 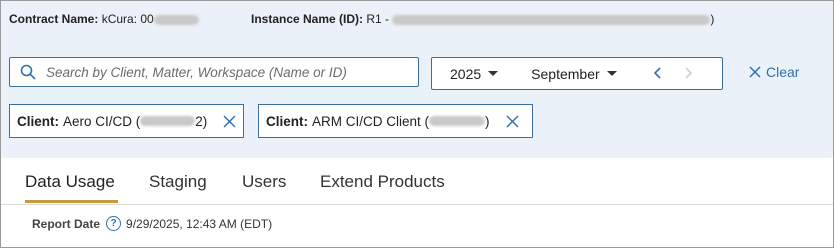 What do you see at coordinates (176, 19) in the screenshot?
I see `redacted-contract-id` at bounding box center [176, 19].